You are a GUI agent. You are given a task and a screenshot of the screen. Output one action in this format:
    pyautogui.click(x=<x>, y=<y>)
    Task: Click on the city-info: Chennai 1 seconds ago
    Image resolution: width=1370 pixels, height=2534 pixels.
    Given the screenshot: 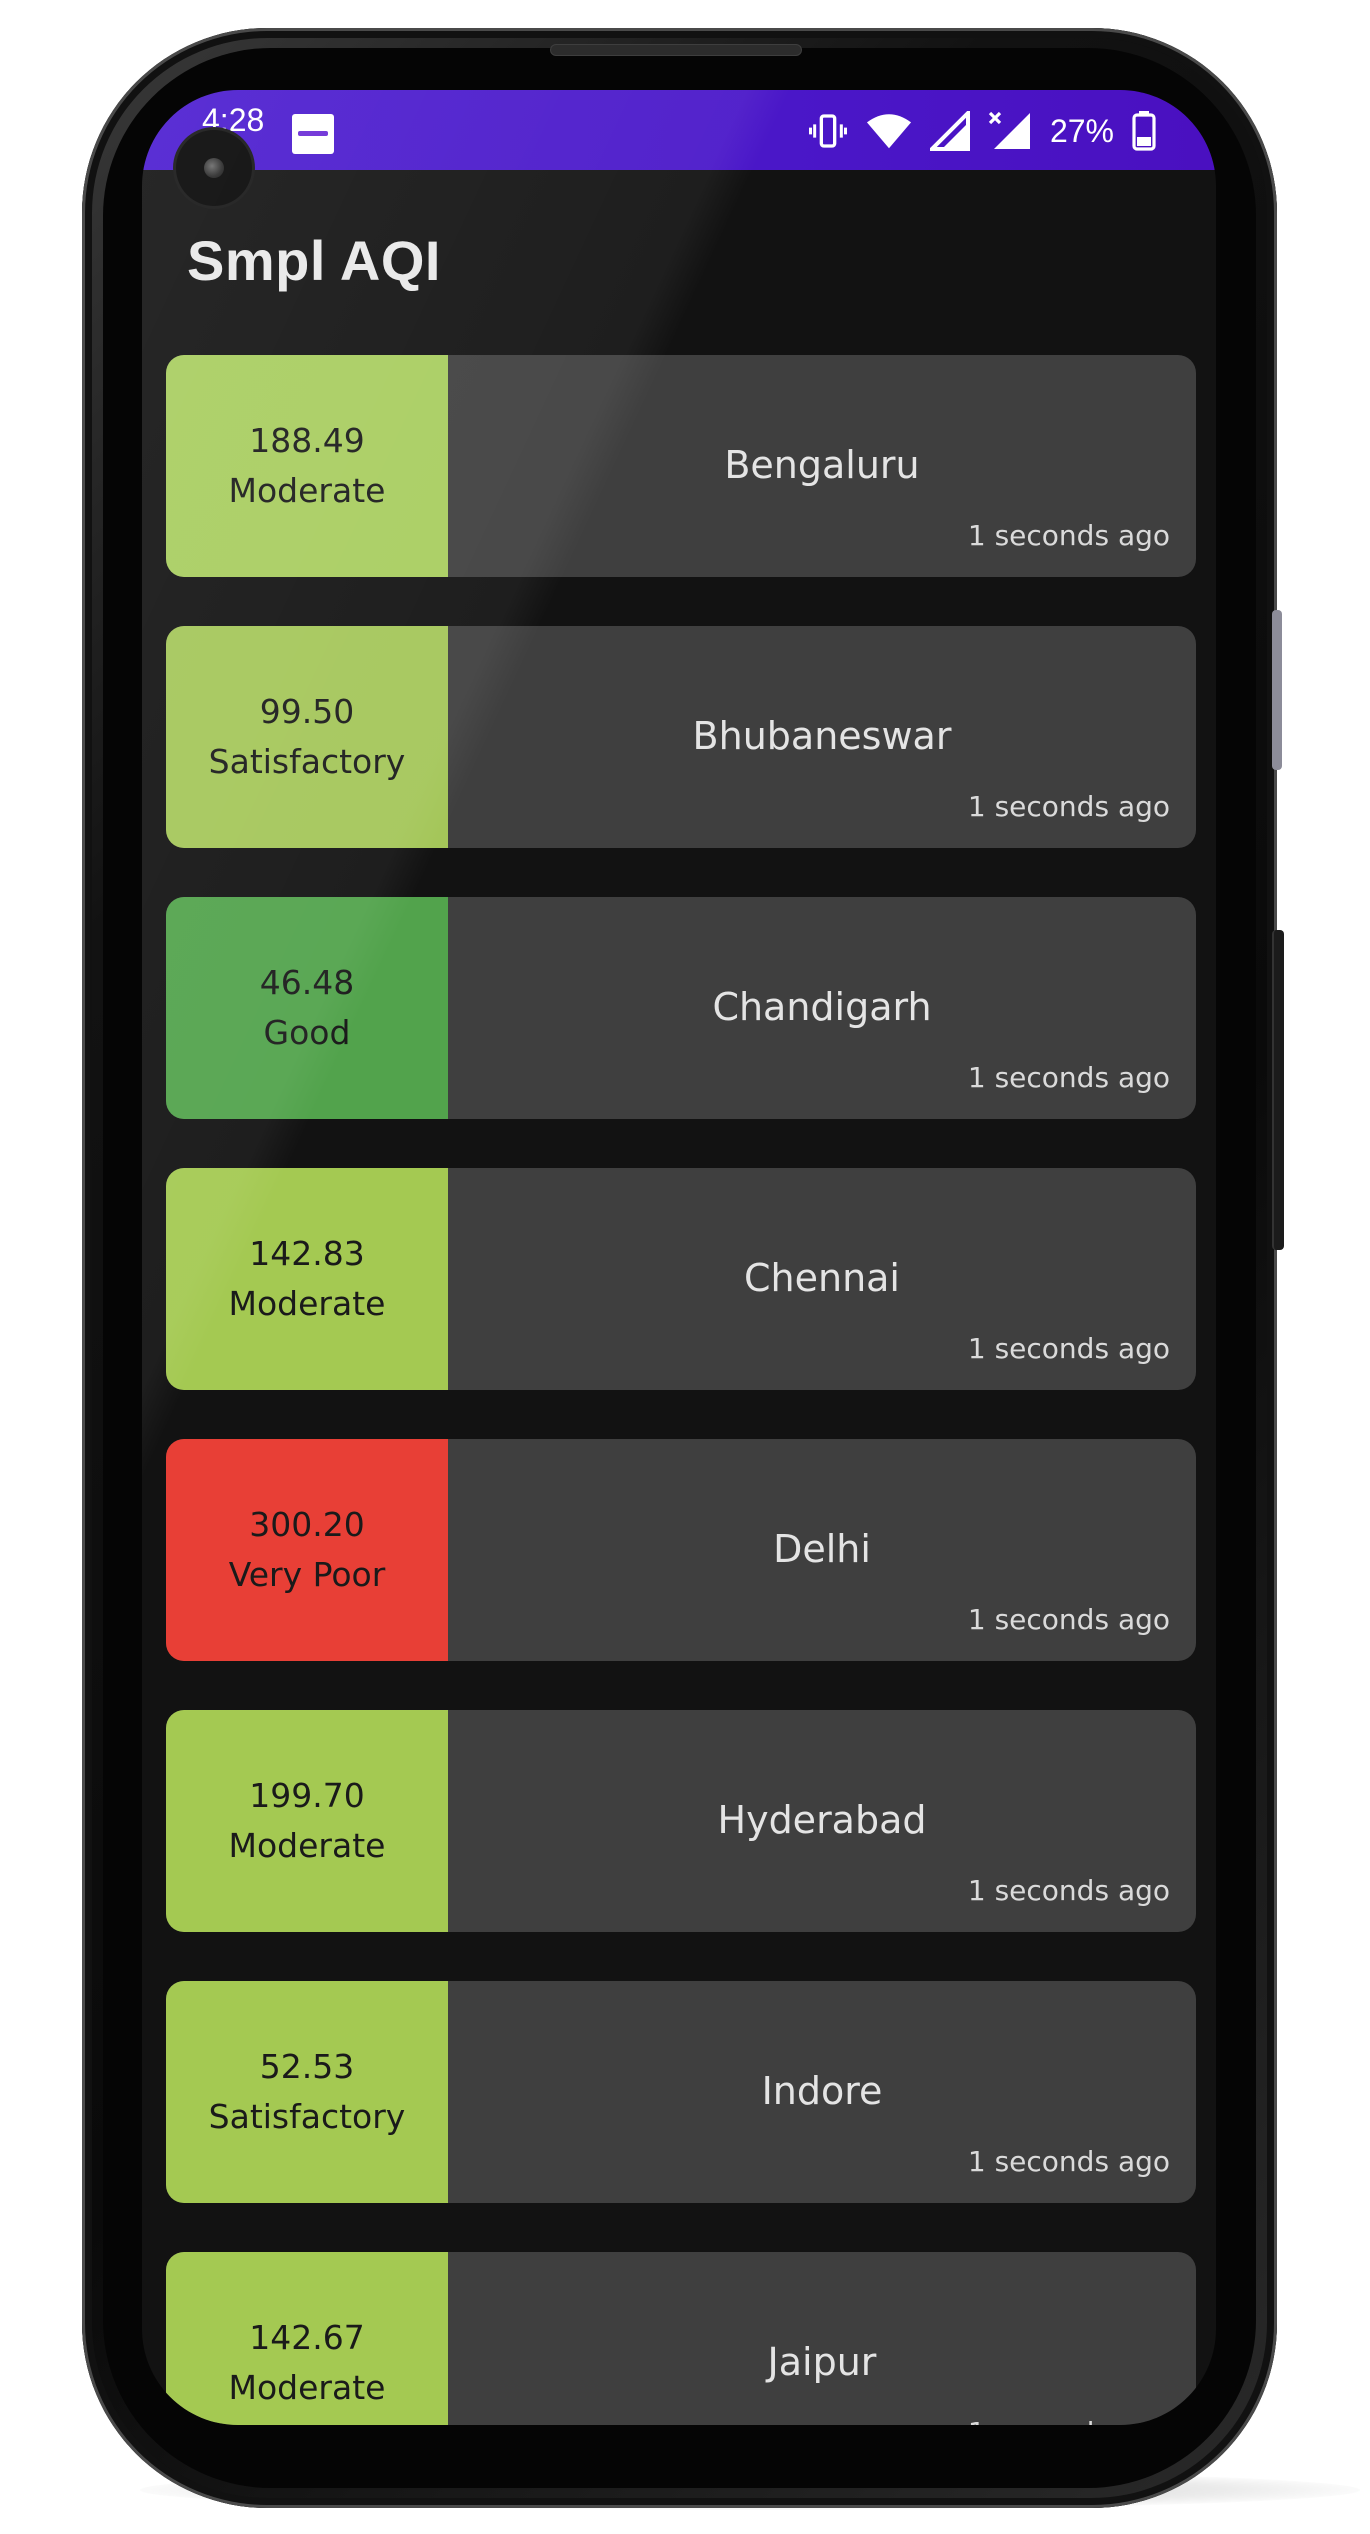 What is the action you would take?
    pyautogui.click(x=822, y=1279)
    